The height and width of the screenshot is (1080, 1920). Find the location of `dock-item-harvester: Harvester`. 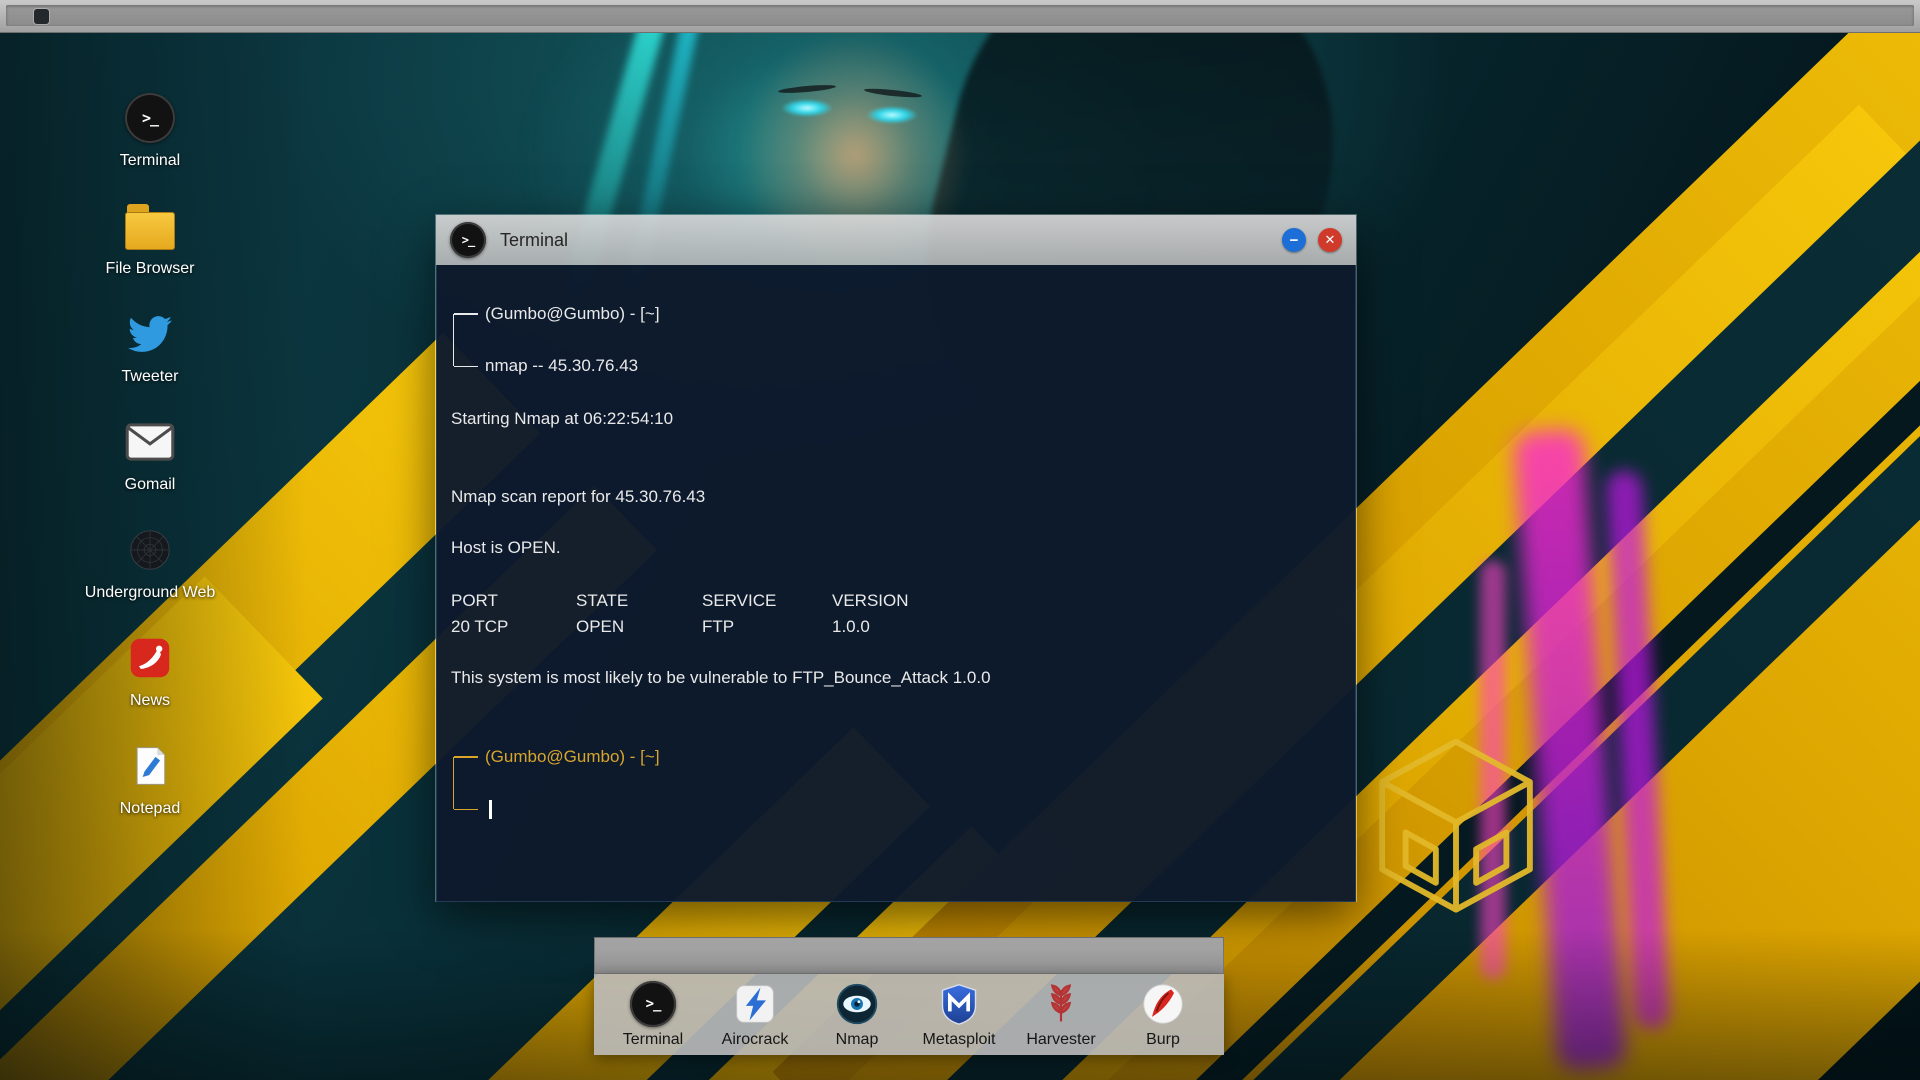

dock-item-harvester: Harvester is located at coordinates (1061, 1014).